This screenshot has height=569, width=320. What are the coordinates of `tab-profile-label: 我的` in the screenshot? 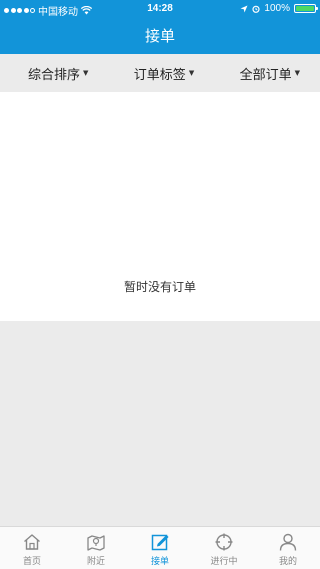 It's located at (287, 562).